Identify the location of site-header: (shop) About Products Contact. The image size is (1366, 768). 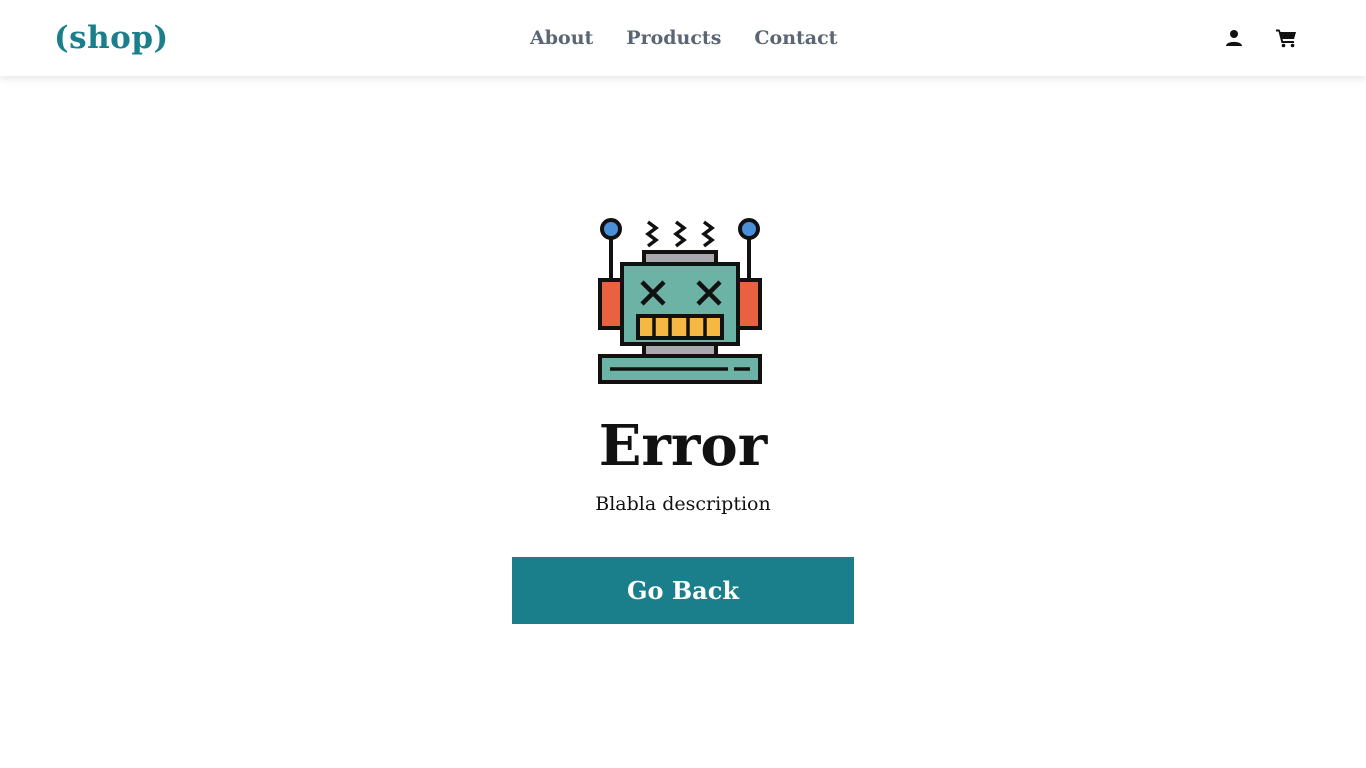
(683, 38).